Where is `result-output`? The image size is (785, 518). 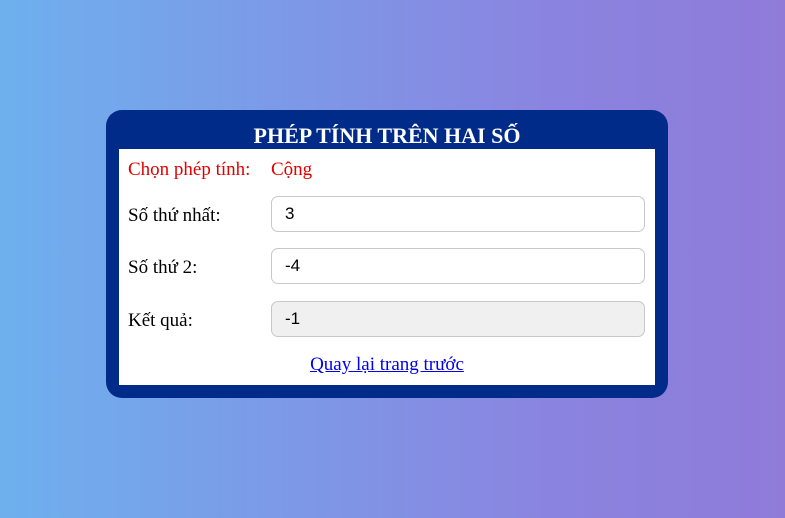 result-output is located at coordinates (458, 319).